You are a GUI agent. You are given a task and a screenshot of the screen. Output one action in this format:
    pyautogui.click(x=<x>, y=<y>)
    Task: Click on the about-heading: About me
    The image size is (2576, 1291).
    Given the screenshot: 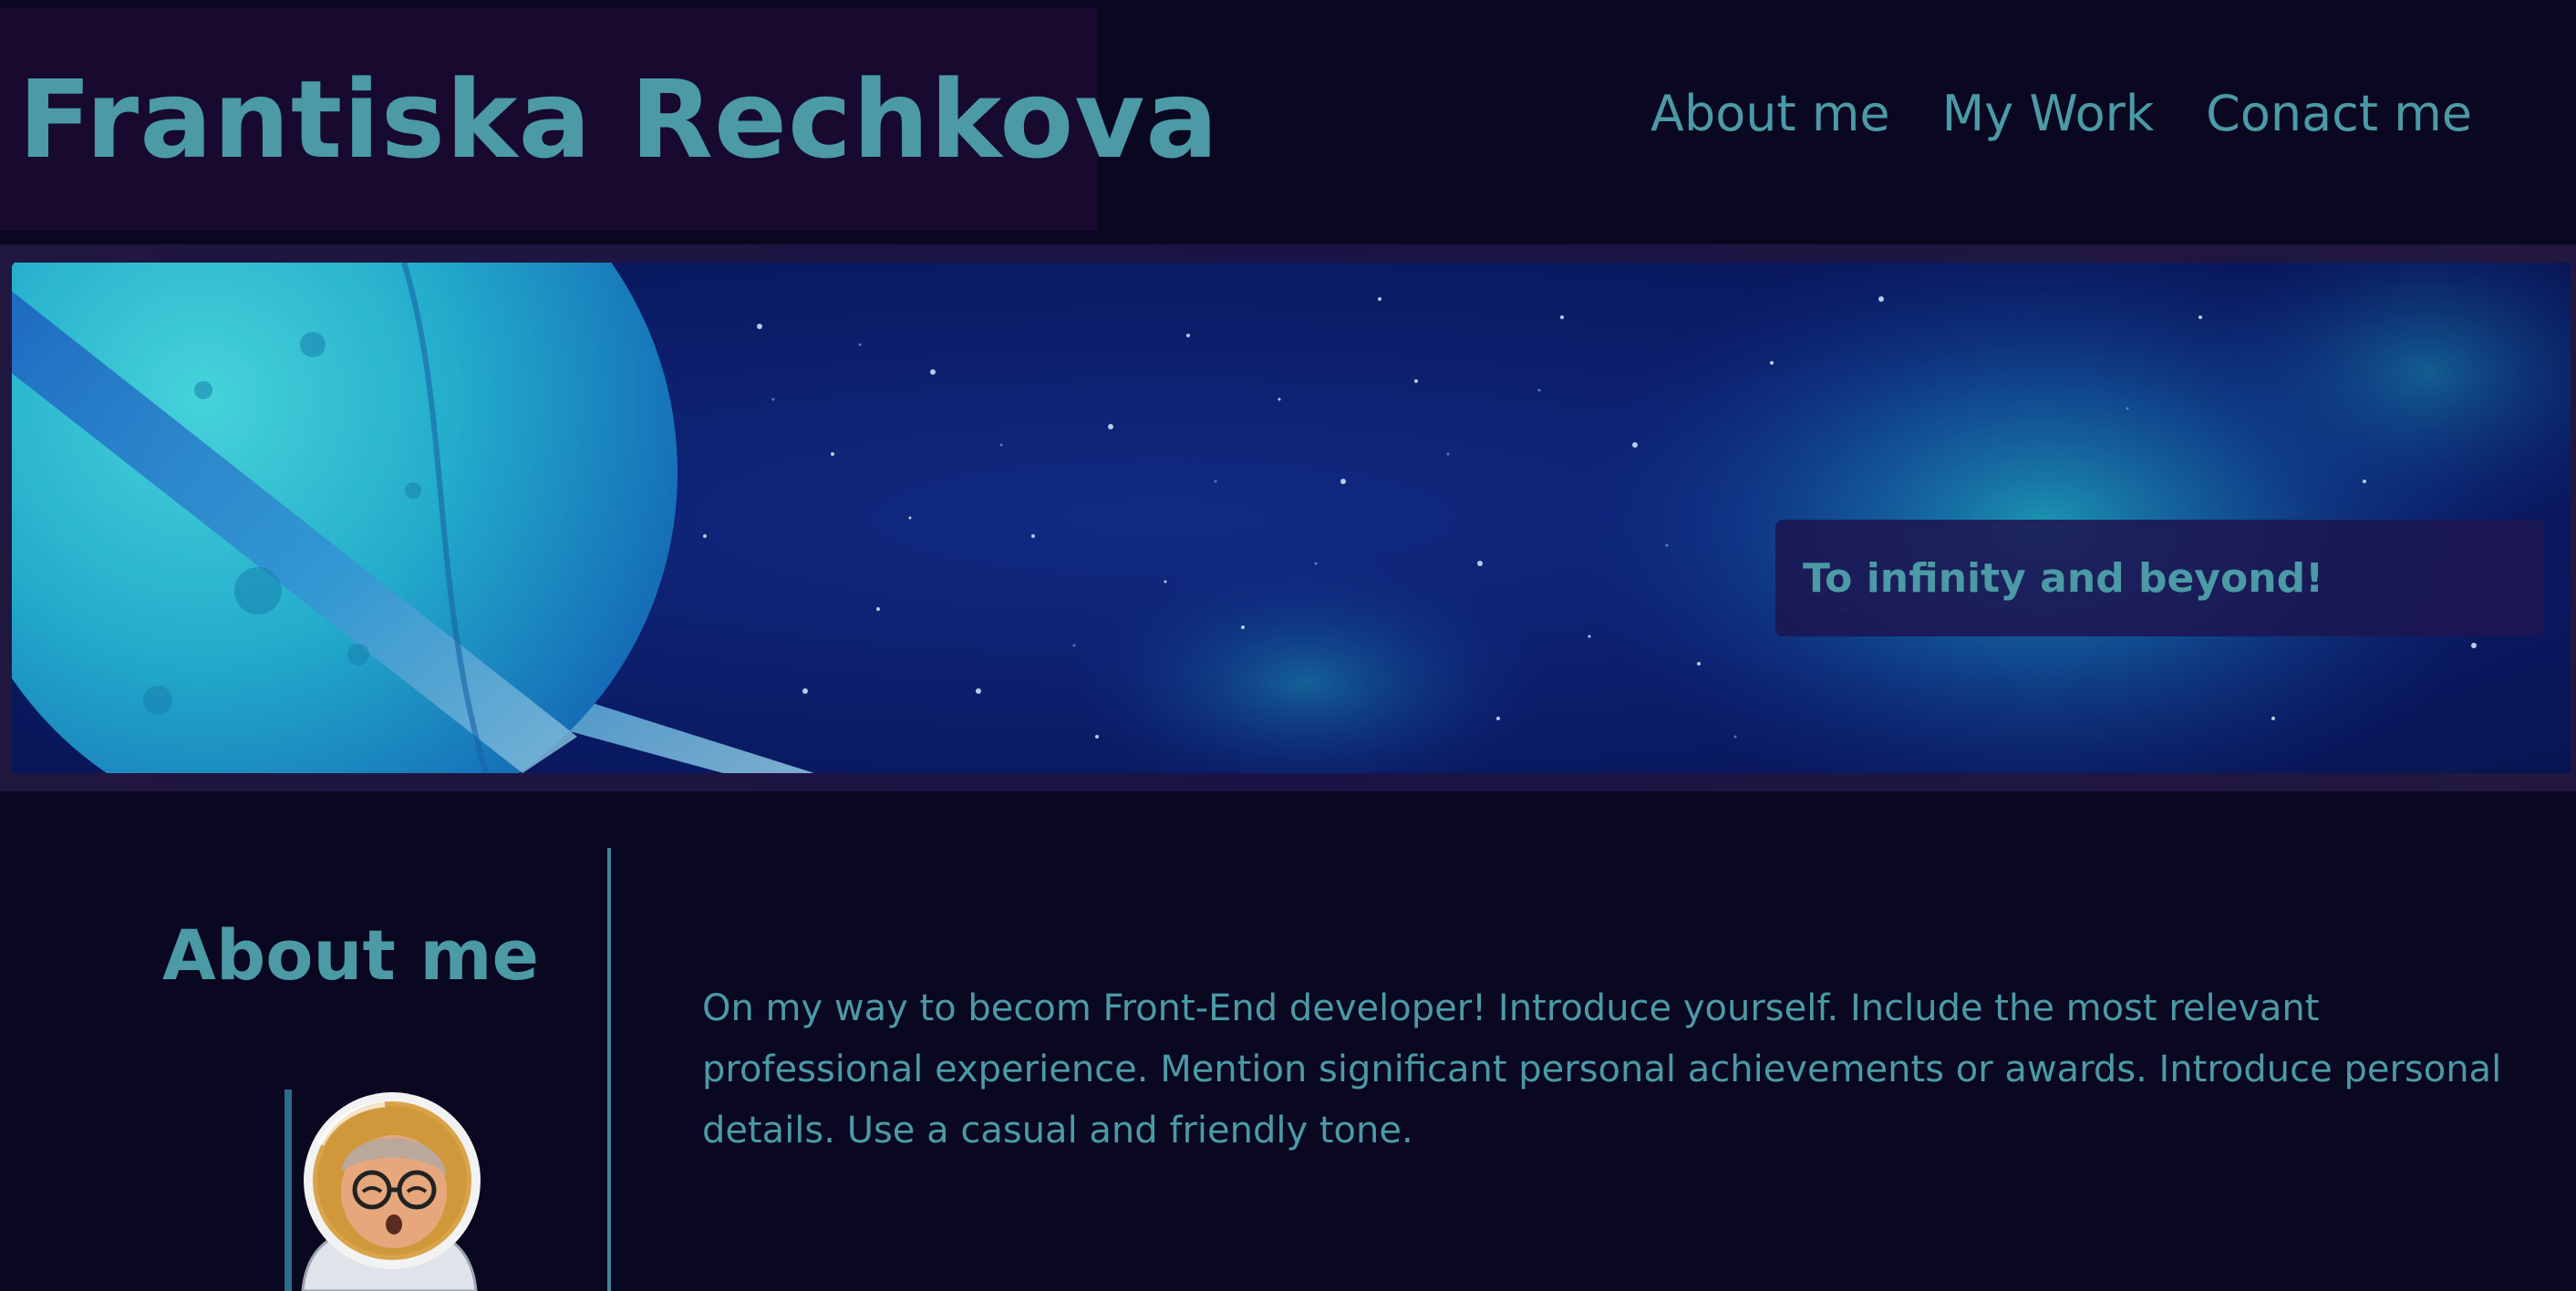 What is the action you would take?
    pyautogui.click(x=351, y=955)
    